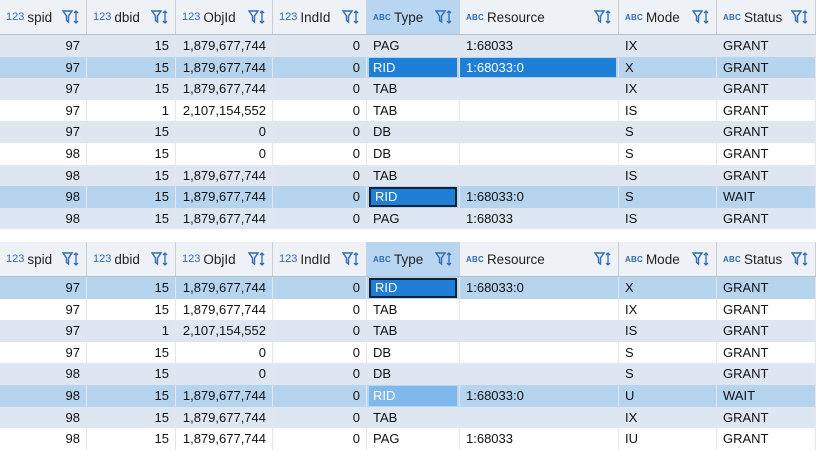 Image resolution: width=816 pixels, height=450 pixels. I want to click on column-header-spid: 123 spid, so click(43, 259).